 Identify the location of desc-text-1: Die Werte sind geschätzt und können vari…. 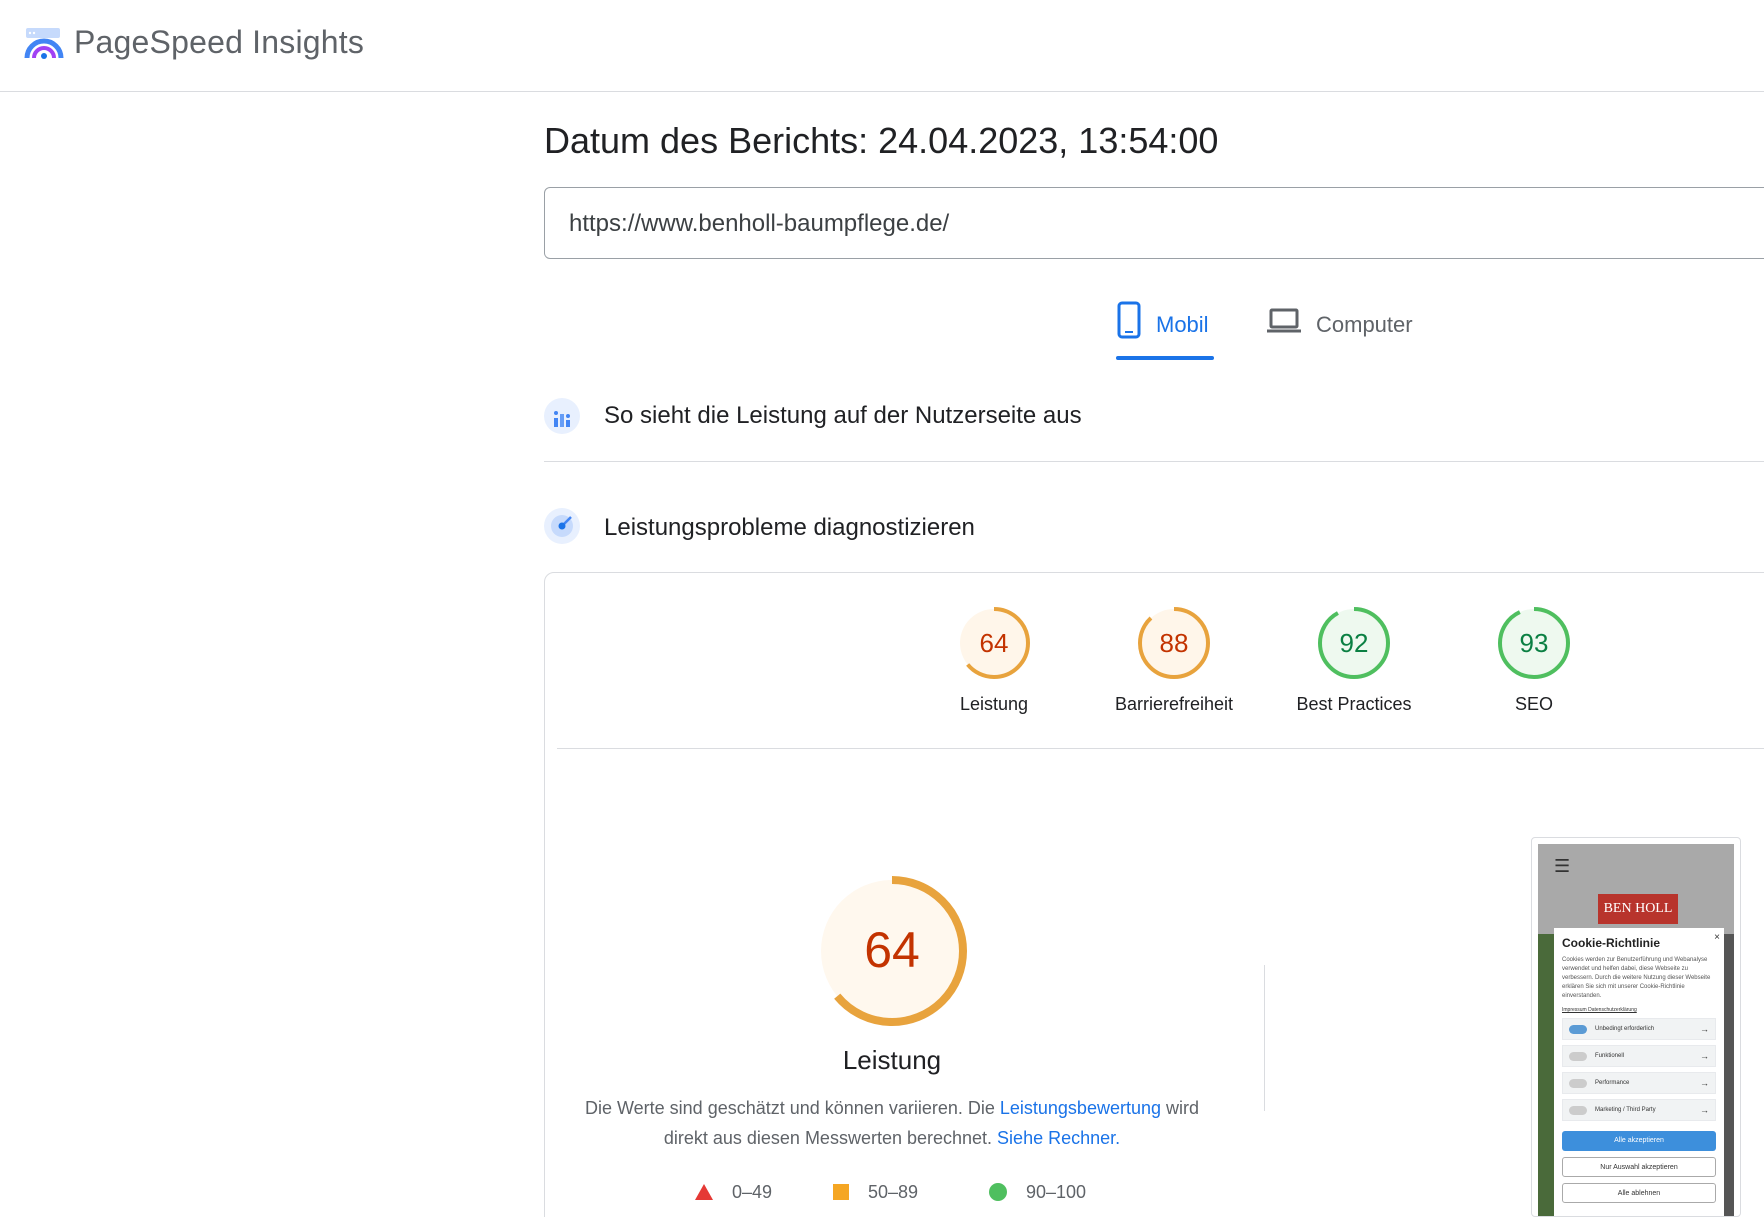
(792, 1108).